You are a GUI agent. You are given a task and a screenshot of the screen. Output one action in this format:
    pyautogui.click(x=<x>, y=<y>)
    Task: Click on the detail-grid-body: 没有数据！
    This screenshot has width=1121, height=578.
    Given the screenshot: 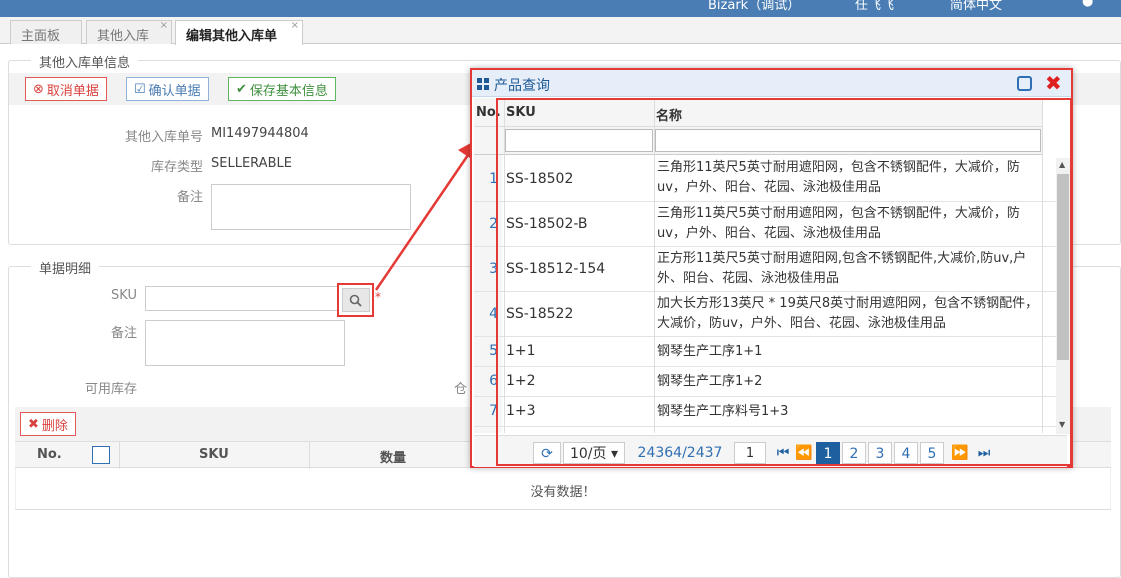 What is the action you would take?
    pyautogui.click(x=563, y=489)
    